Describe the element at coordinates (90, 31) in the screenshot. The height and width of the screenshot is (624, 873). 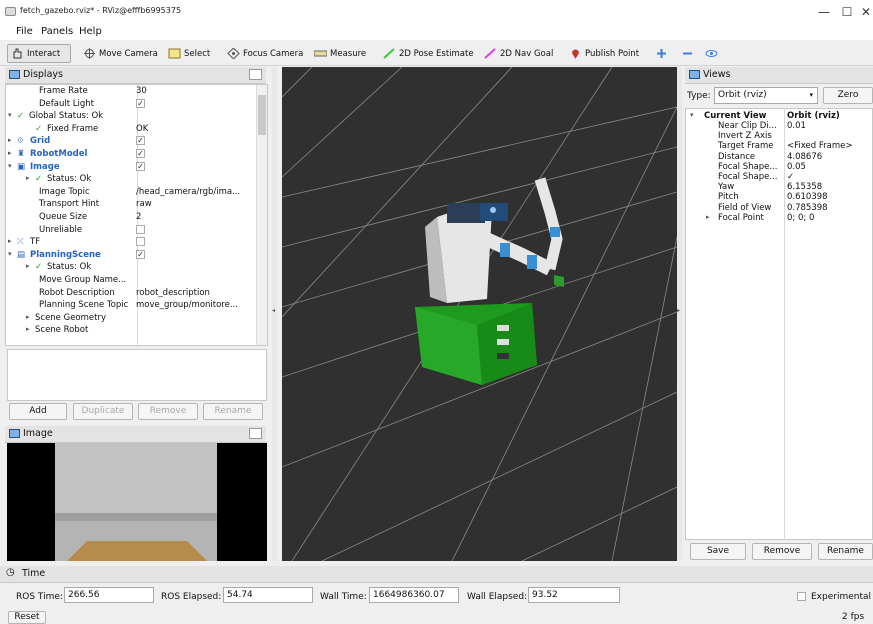
I see `menu-help: Help` at that location.